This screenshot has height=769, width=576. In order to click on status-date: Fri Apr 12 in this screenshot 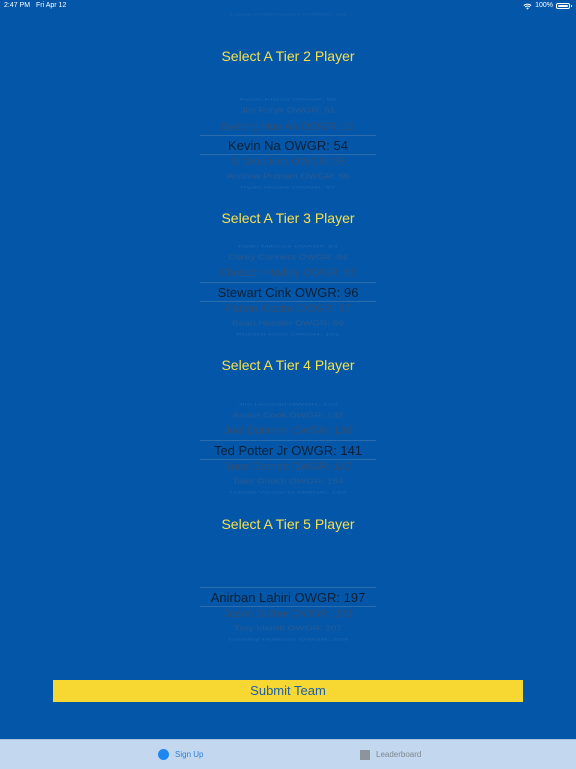, I will do `click(51, 5)`.